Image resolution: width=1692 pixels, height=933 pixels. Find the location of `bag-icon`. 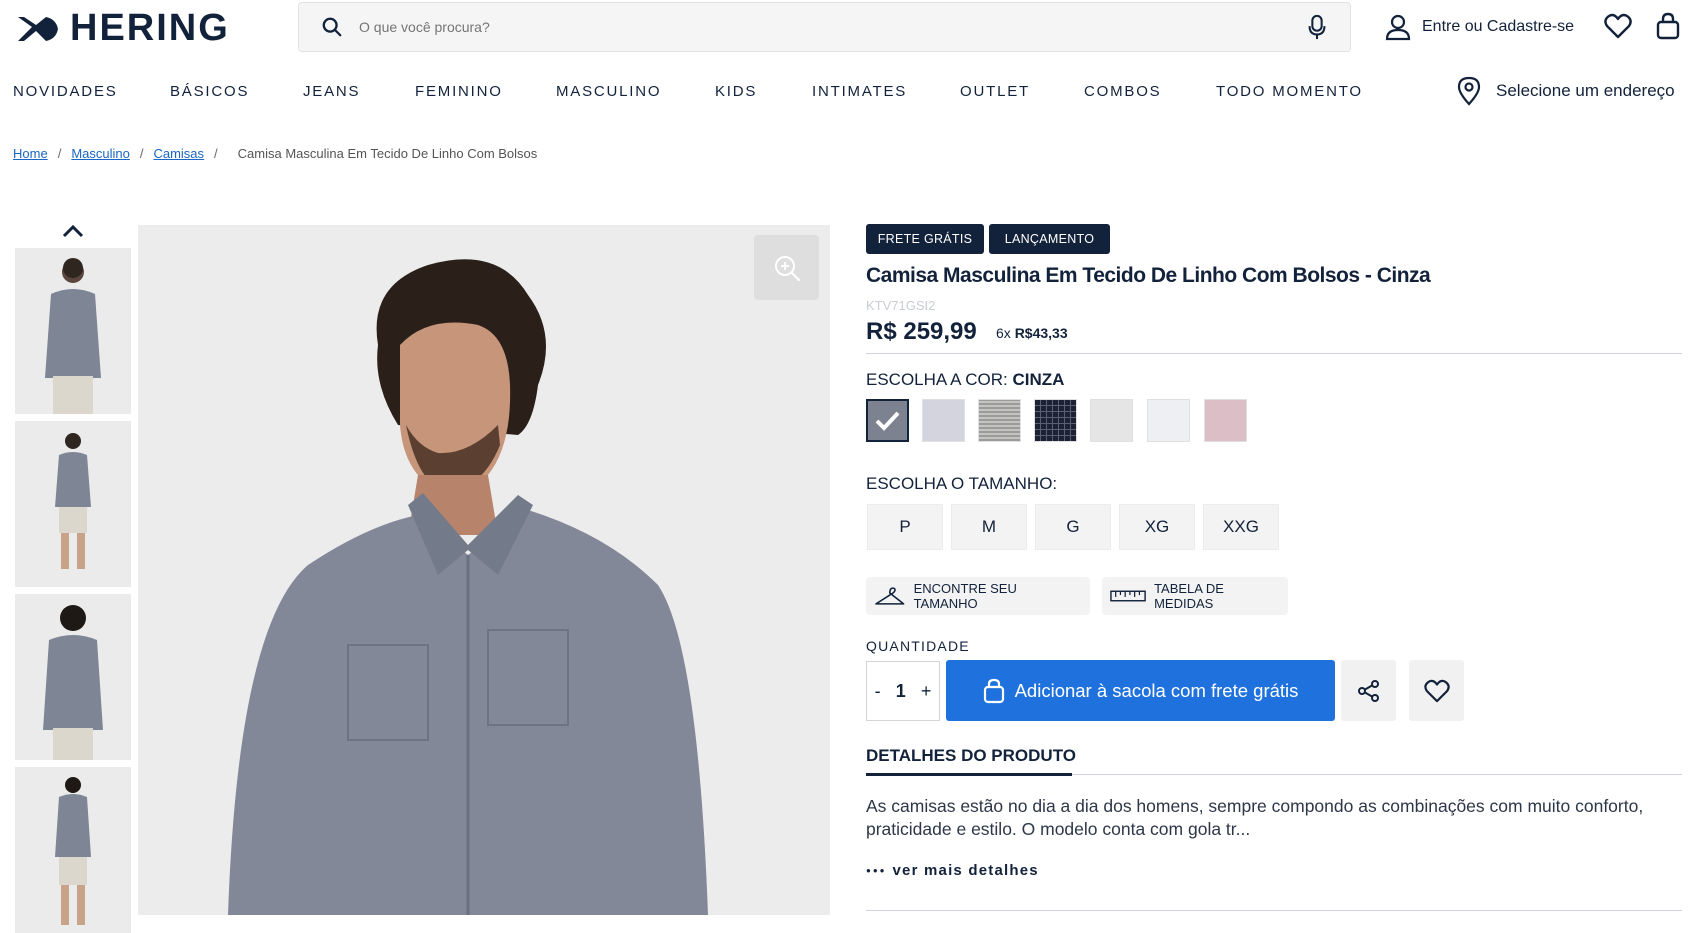

bag-icon is located at coordinates (993, 690).